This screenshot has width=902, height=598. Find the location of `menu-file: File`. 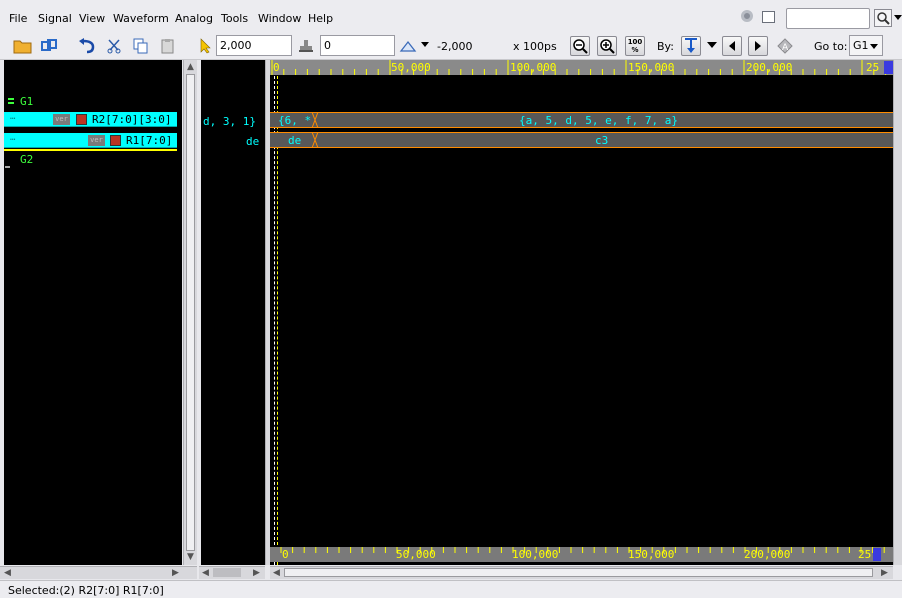

menu-file: File is located at coordinates (18, 18).